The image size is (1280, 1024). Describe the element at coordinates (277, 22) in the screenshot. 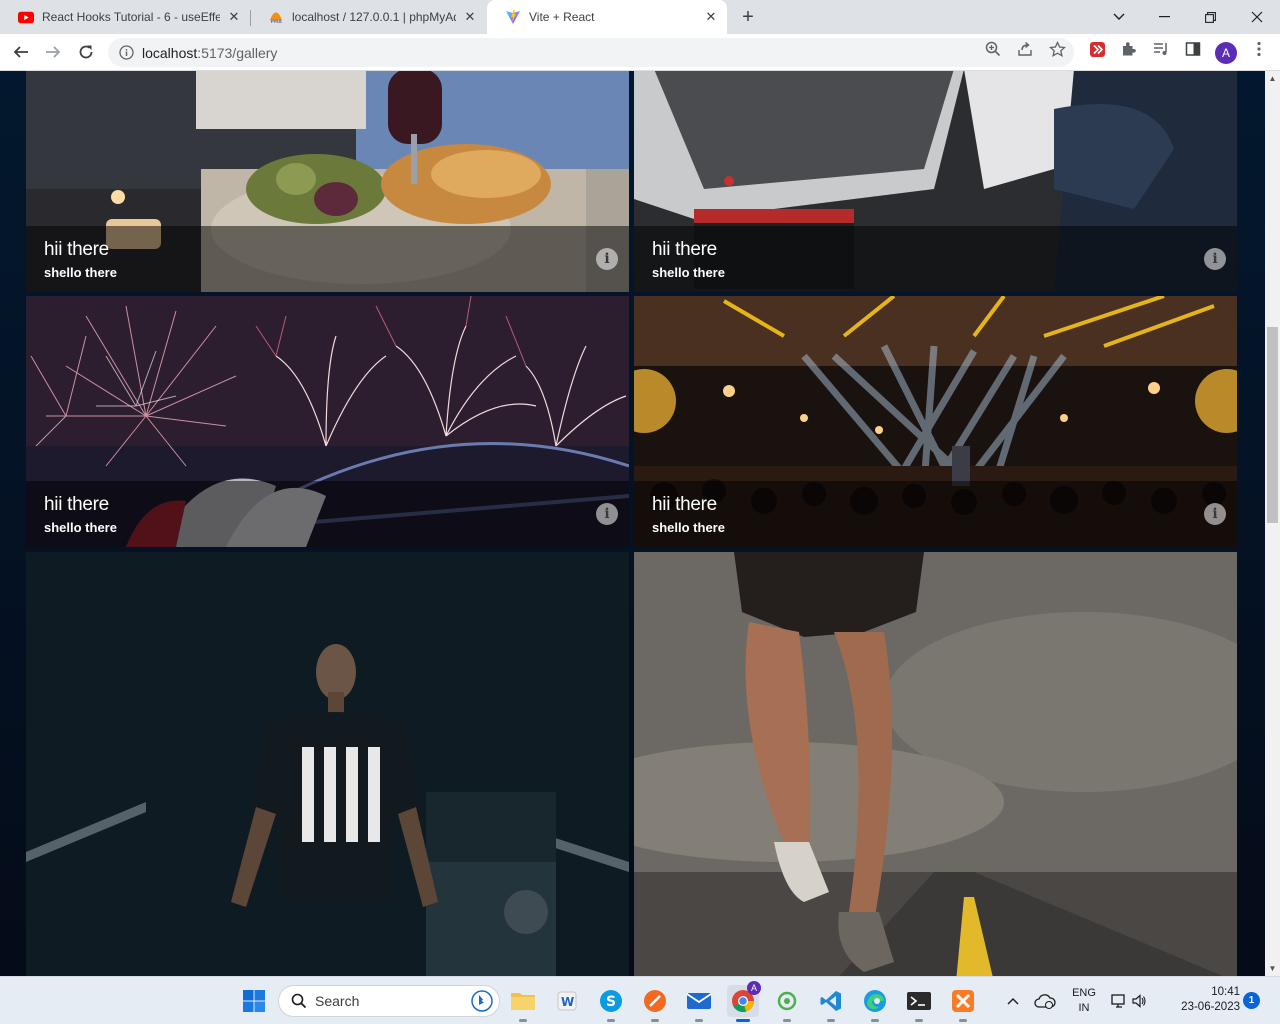

I see `svg-text: PMA` at that location.